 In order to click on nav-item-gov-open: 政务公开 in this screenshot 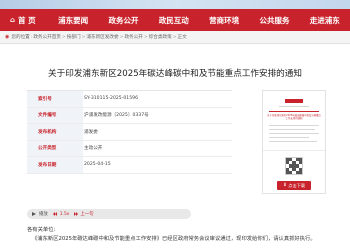, I will do `click(123, 20)`.